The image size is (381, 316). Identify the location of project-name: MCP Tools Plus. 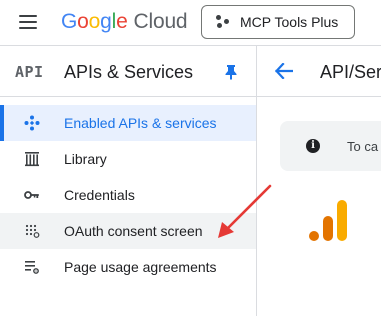
(289, 22).